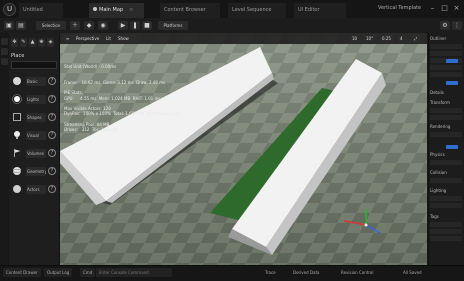  What do you see at coordinates (89, 25) in the screenshot?
I see `blueprint-icon: ◆` at bounding box center [89, 25].